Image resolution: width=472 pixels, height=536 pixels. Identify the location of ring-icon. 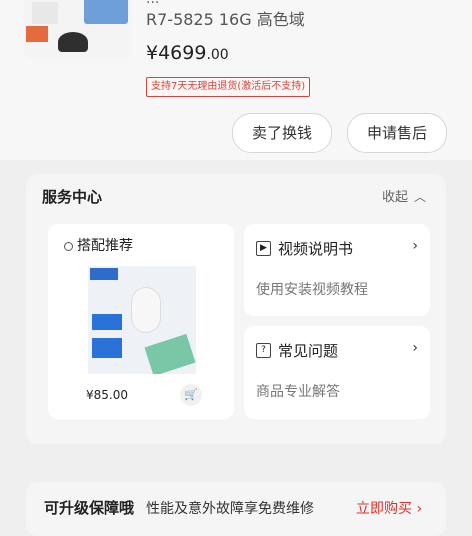
(68, 246).